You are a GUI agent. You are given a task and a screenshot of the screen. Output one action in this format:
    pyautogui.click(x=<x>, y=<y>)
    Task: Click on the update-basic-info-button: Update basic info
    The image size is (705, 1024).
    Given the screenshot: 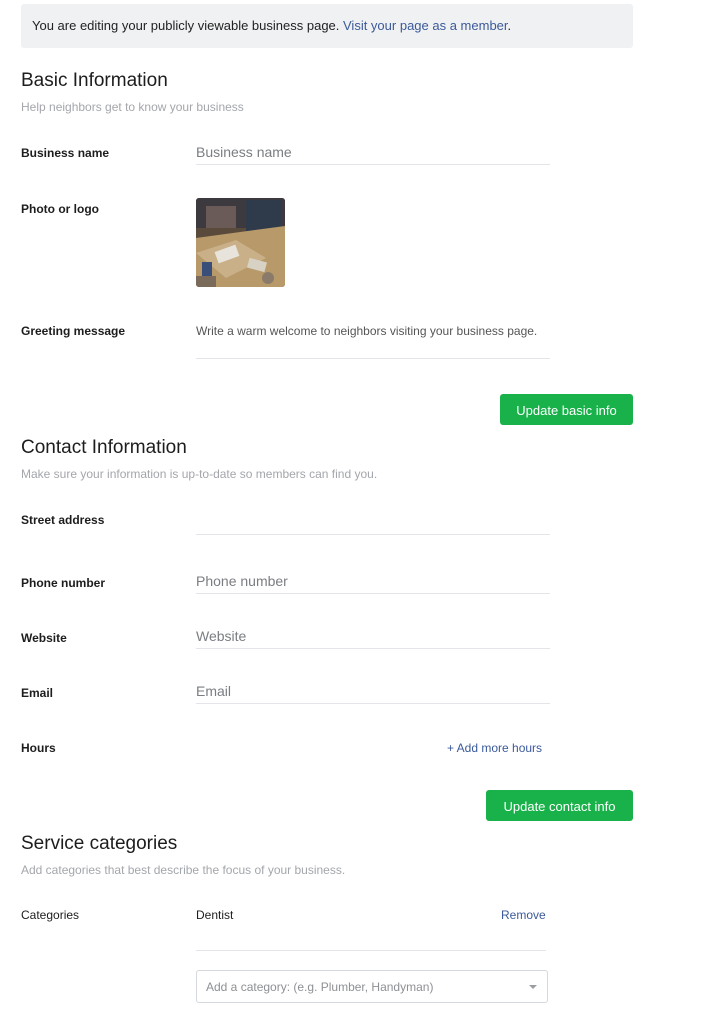 What is the action you would take?
    pyautogui.click(x=566, y=409)
    